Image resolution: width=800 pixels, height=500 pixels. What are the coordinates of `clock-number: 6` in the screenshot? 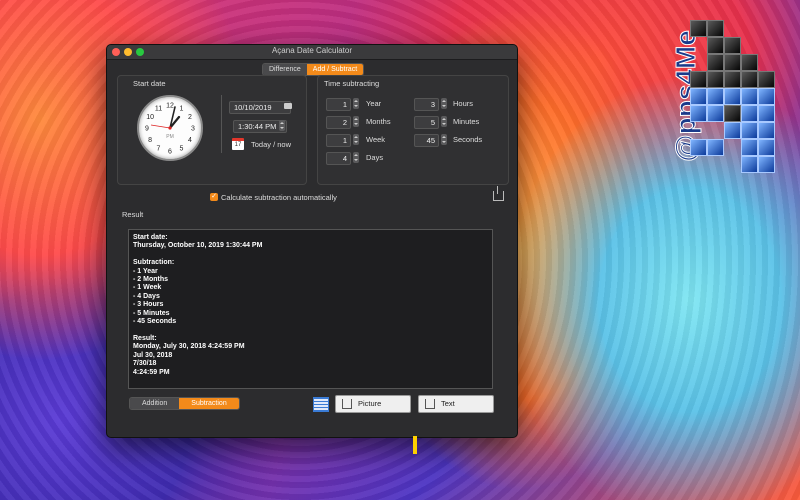 It's located at (170, 152).